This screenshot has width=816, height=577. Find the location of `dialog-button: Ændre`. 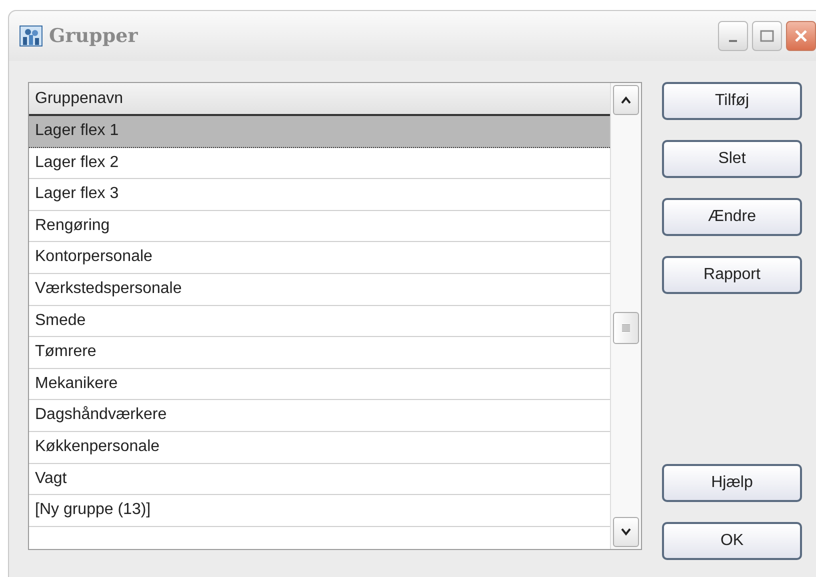

dialog-button: Ændre is located at coordinates (732, 217).